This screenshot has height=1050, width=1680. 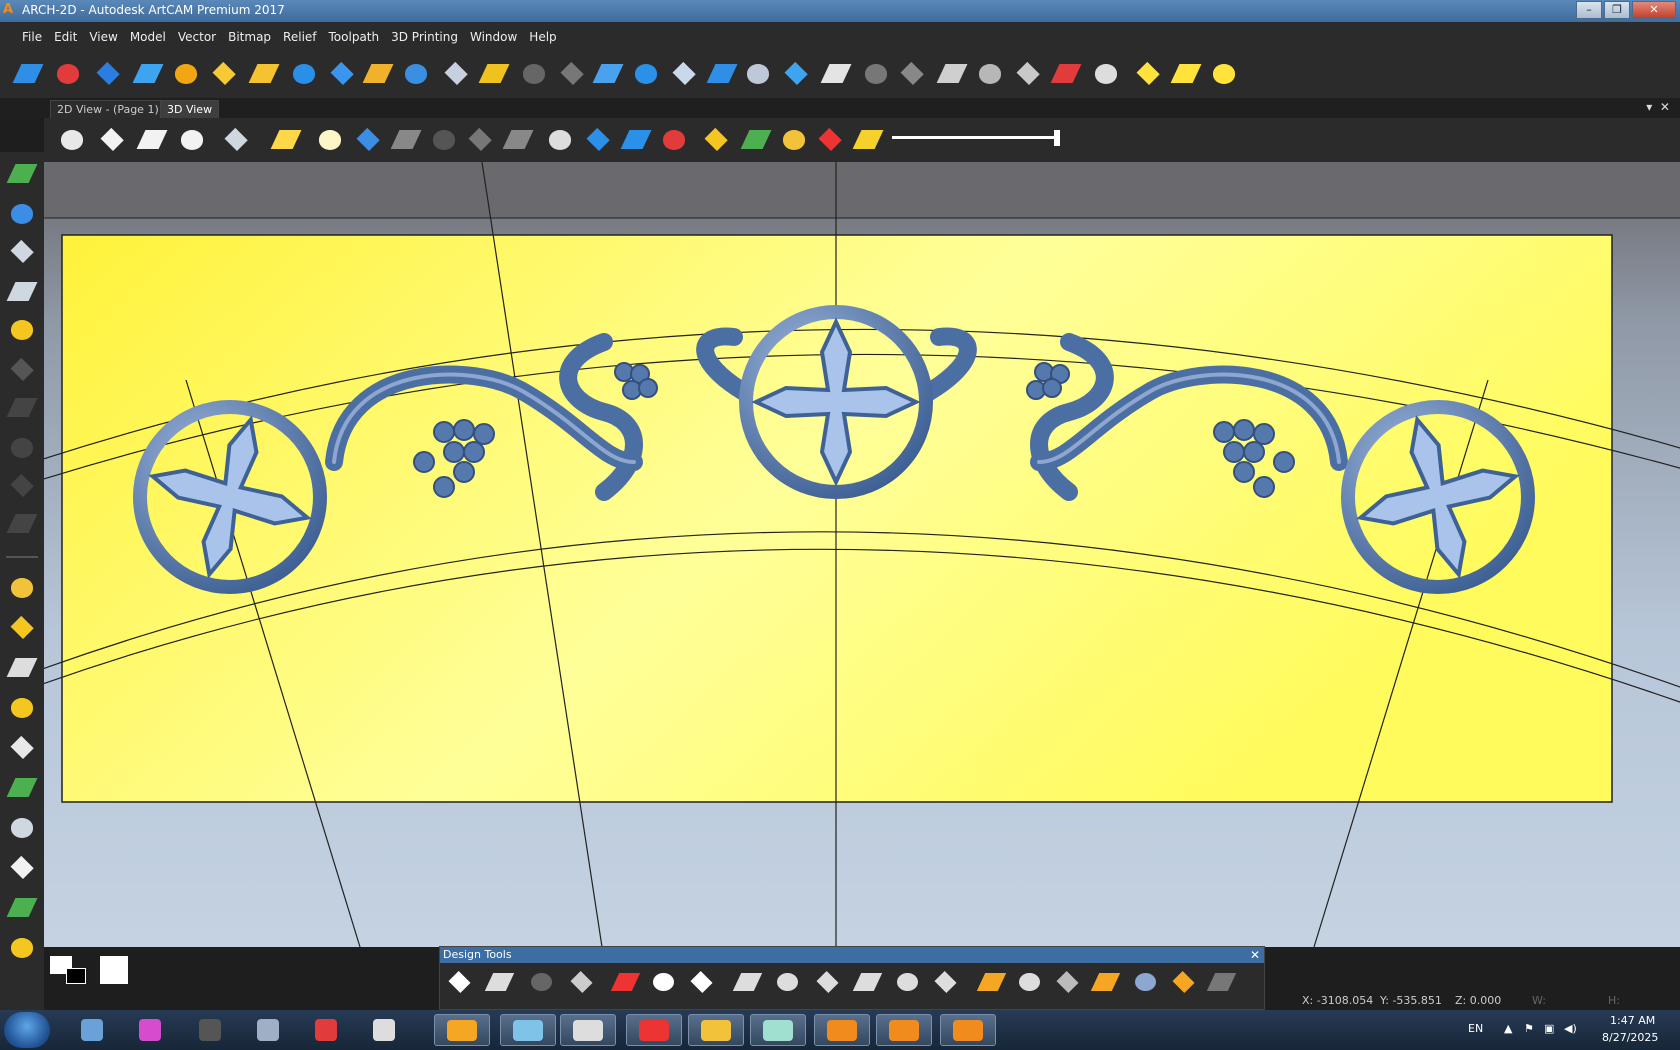 What do you see at coordinates (299, 37) in the screenshot?
I see `menu-relief: Relief` at bounding box center [299, 37].